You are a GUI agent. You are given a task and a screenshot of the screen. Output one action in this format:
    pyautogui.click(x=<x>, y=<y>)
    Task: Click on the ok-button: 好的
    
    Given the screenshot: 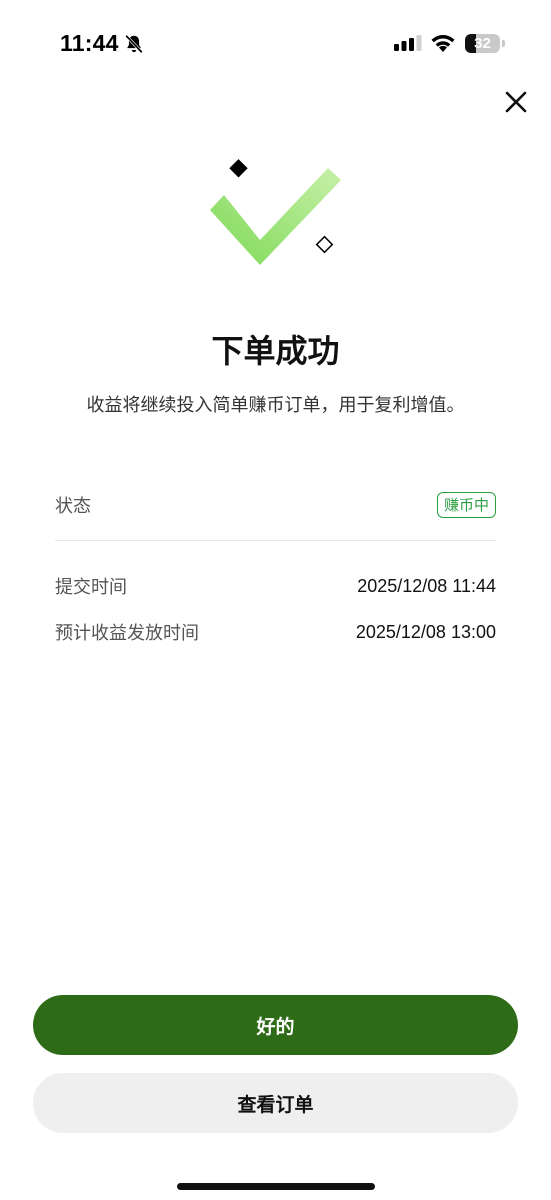 What is the action you would take?
    pyautogui.click(x=275, y=1025)
    